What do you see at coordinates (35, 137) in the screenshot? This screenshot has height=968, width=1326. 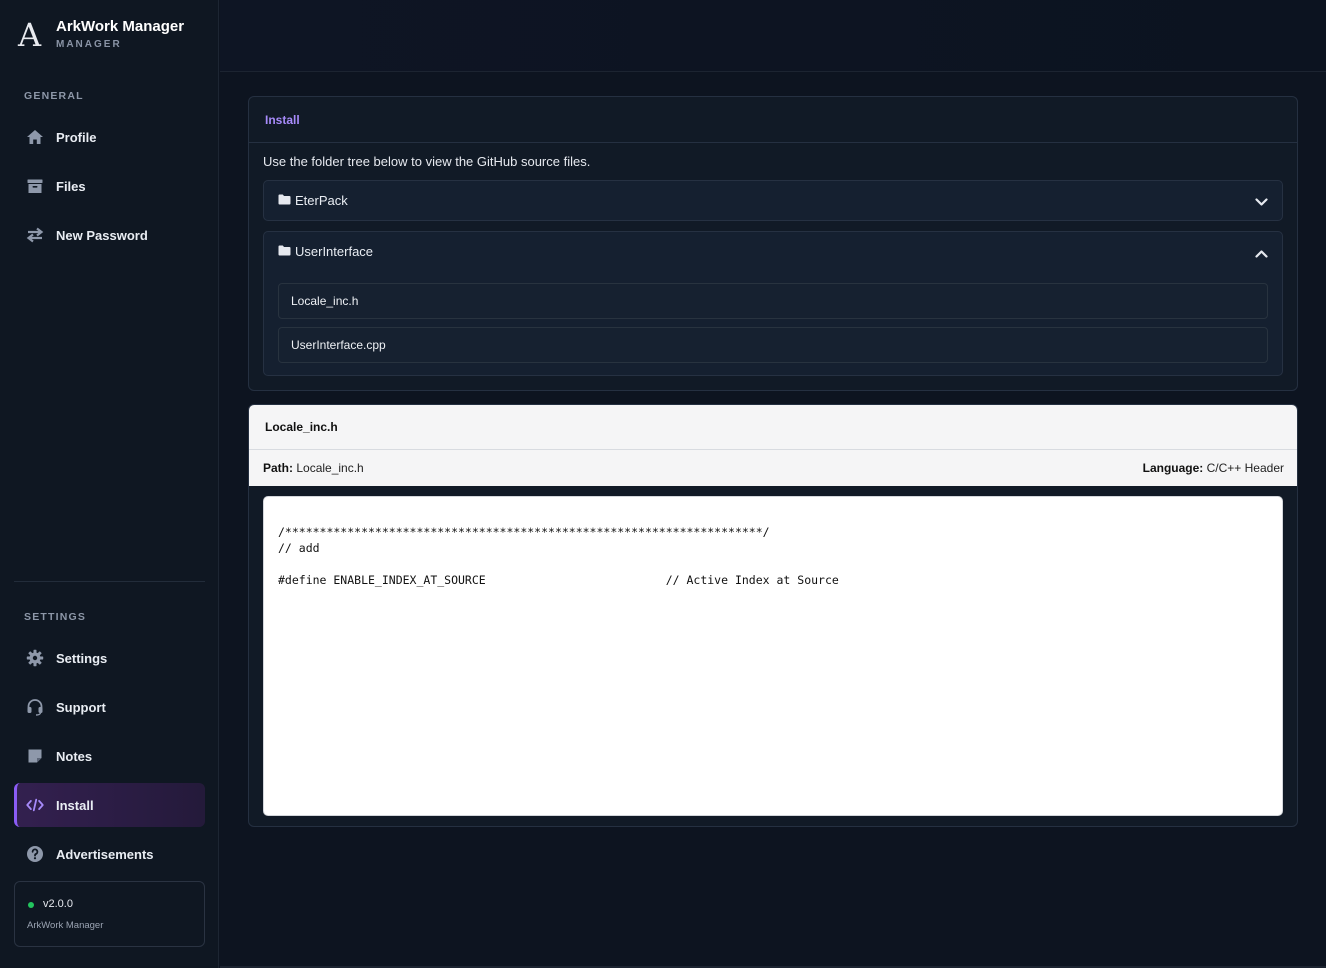 I see `home-icon` at bounding box center [35, 137].